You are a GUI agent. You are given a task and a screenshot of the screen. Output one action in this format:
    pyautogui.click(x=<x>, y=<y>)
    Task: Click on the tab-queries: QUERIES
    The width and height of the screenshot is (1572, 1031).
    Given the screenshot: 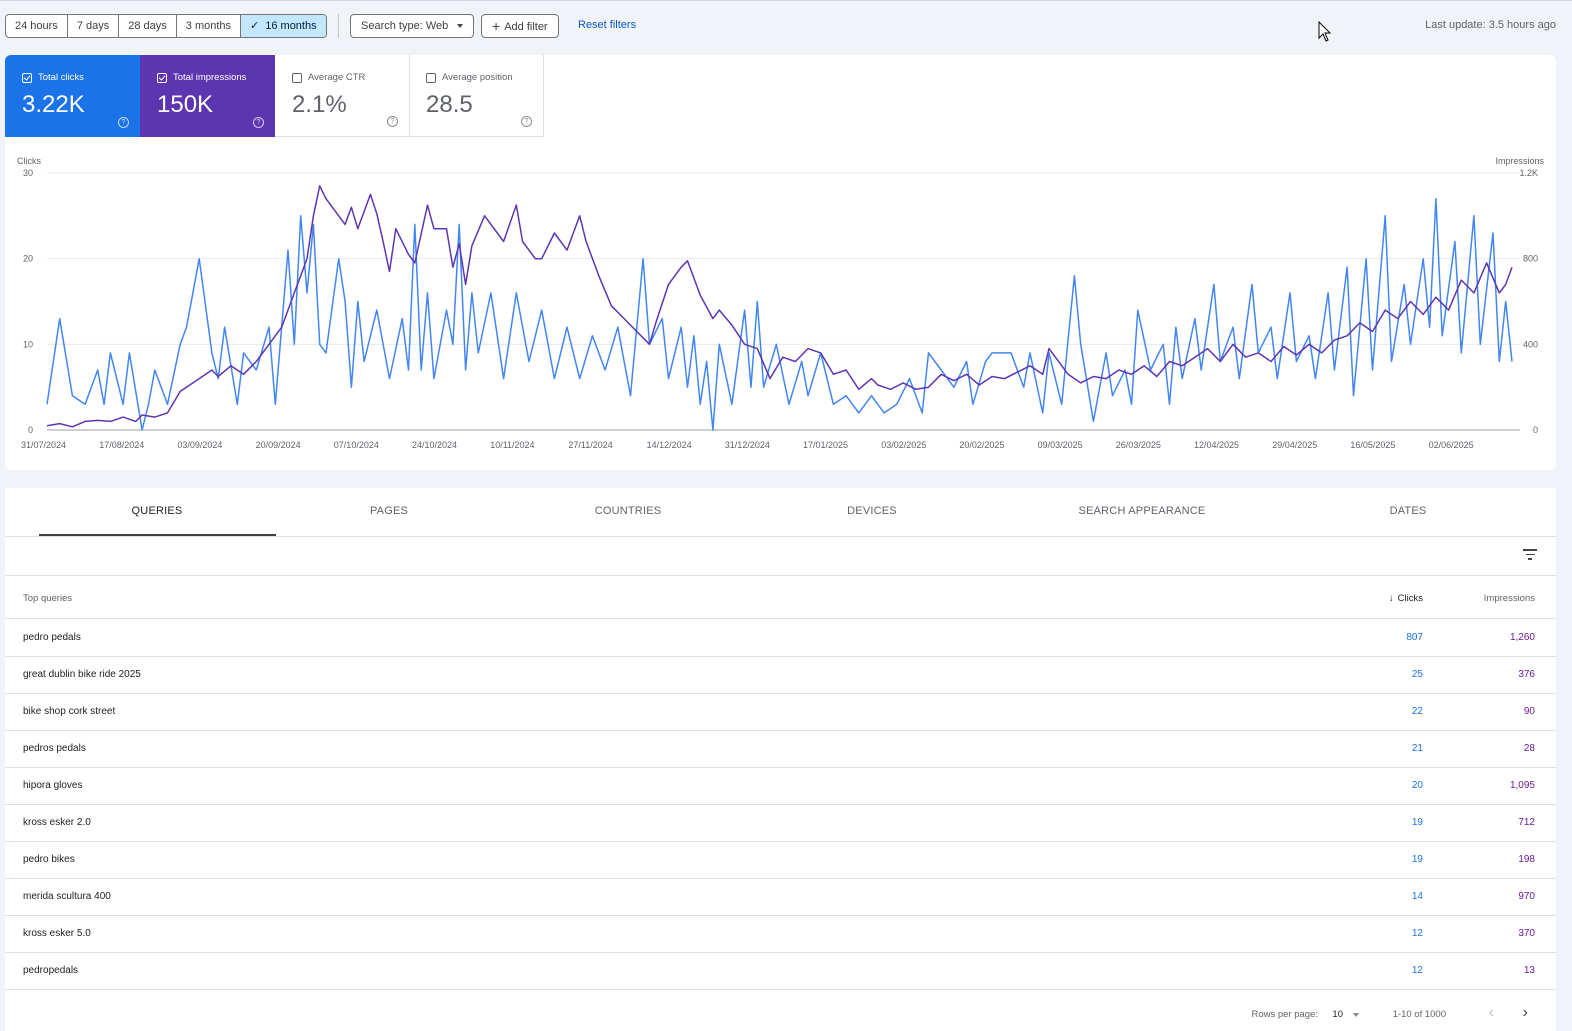 What is the action you would take?
    pyautogui.click(x=157, y=511)
    